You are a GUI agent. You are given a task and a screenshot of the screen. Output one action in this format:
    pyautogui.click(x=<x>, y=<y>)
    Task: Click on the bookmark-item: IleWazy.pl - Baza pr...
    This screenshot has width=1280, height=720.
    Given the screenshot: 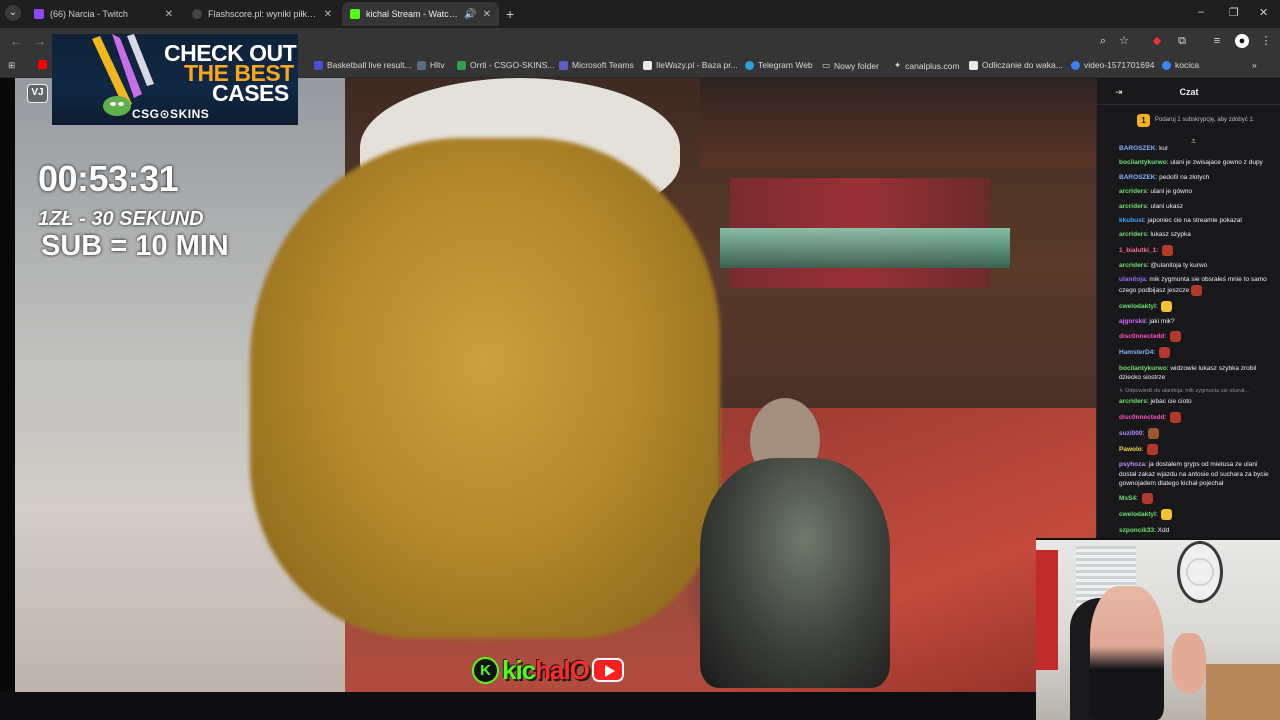 What is the action you would take?
    pyautogui.click(x=690, y=65)
    